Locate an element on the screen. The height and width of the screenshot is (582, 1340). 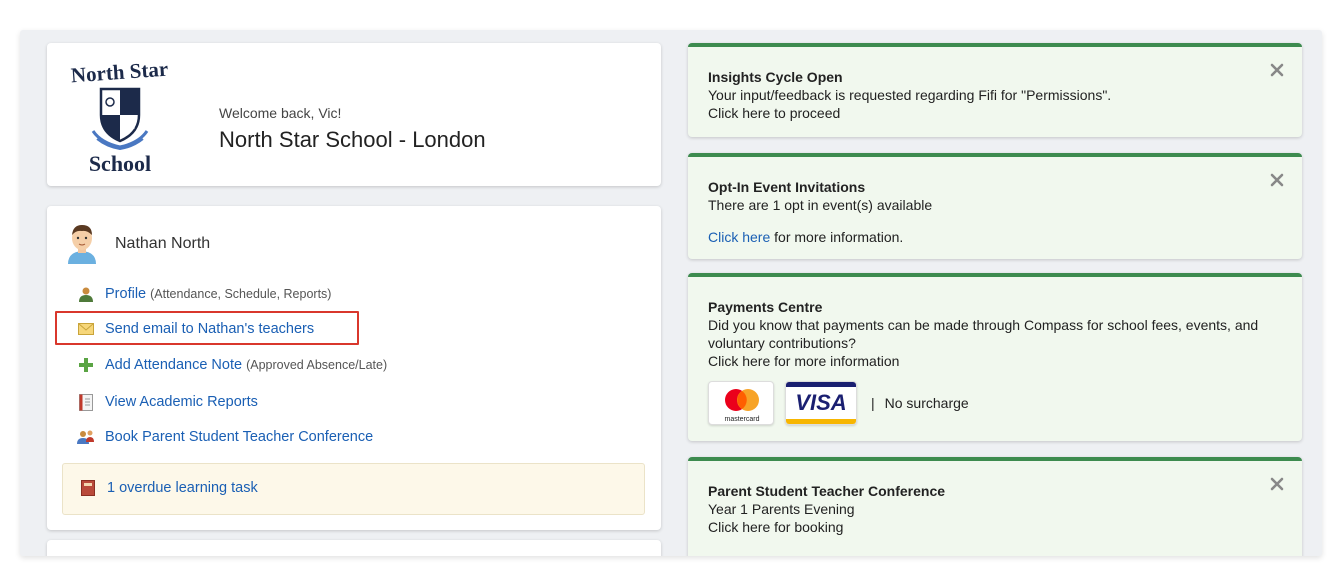
report-icon is located at coordinates (86, 402).